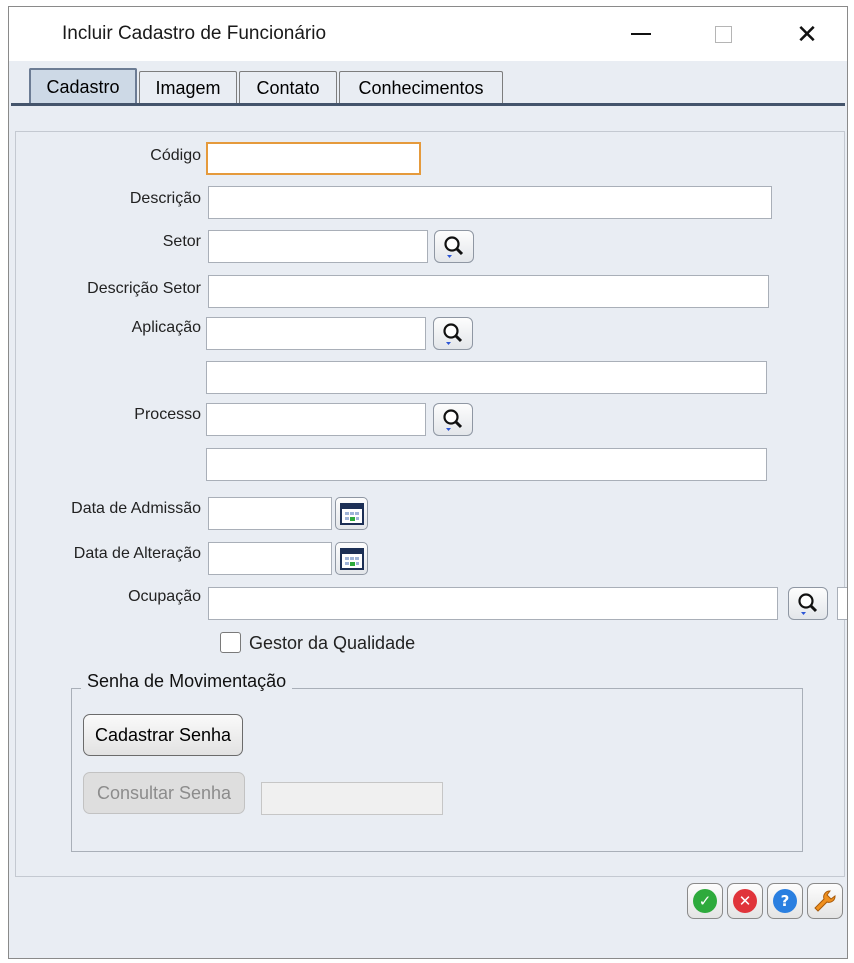 The image size is (854, 963). What do you see at coordinates (490, 202) in the screenshot?
I see `descricao-input` at bounding box center [490, 202].